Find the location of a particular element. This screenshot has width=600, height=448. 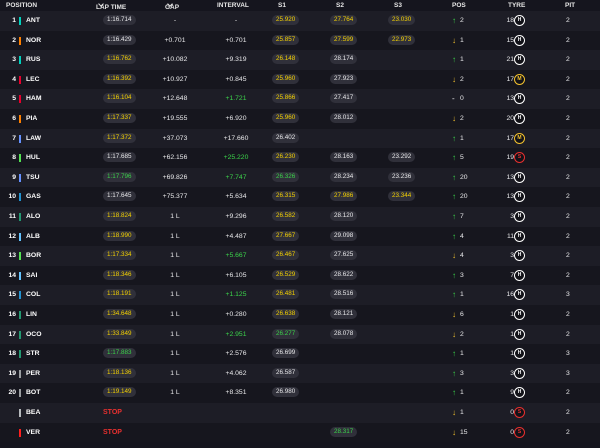

driver-code: LEC is located at coordinates (33, 80).